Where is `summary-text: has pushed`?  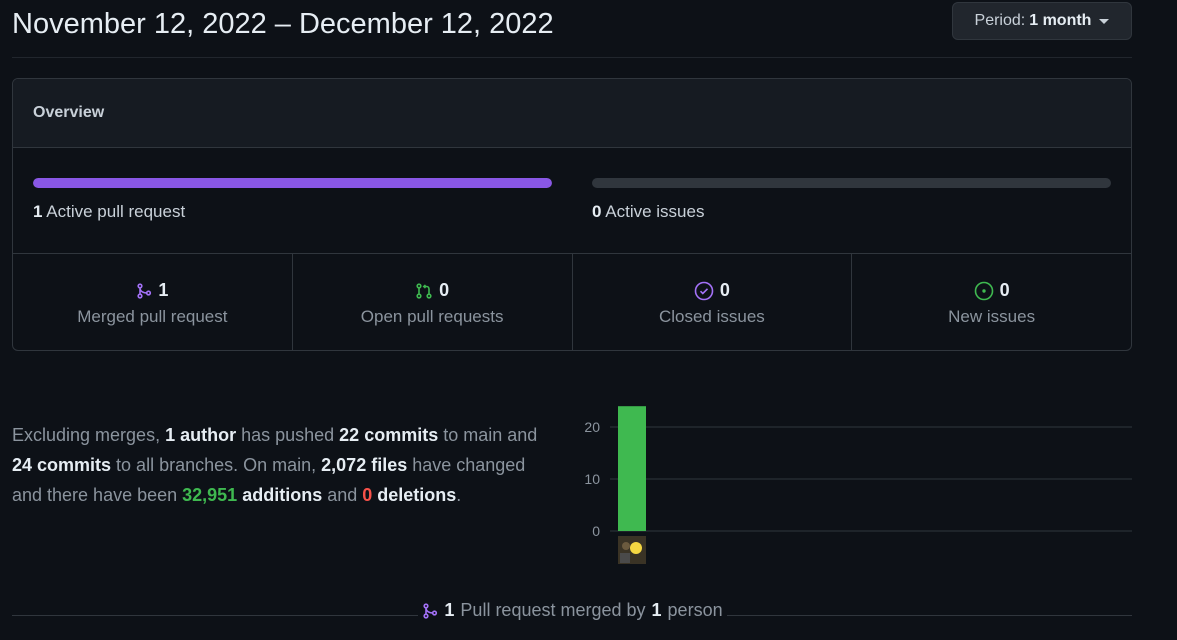 summary-text: has pushed is located at coordinates (288, 435).